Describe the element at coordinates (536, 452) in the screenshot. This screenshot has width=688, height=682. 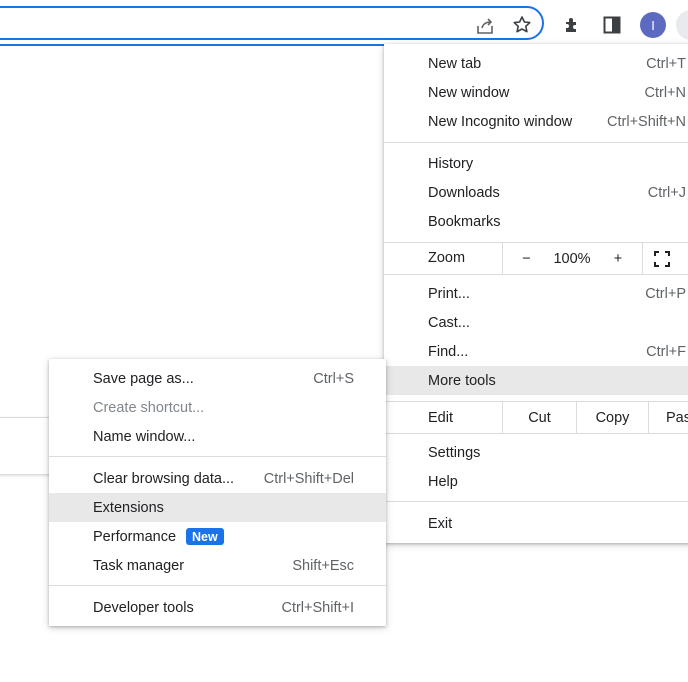
I see `menu-item-settings: Settings` at that location.